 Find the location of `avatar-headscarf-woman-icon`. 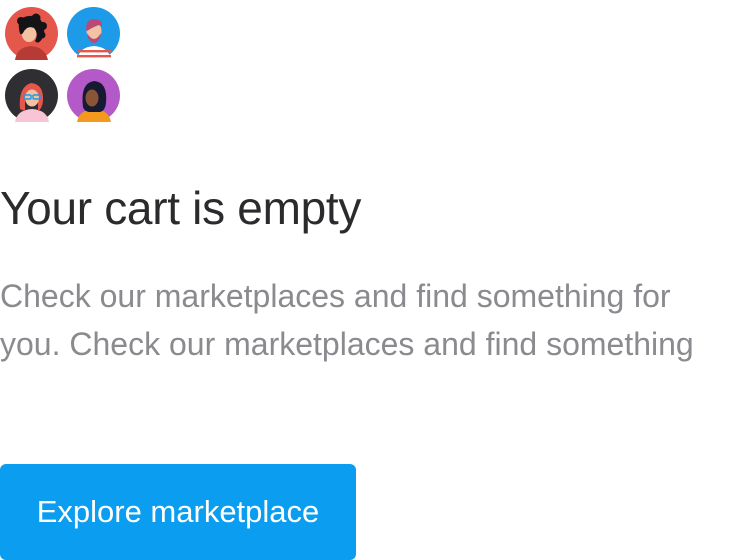

avatar-headscarf-woman-icon is located at coordinates (93, 95).